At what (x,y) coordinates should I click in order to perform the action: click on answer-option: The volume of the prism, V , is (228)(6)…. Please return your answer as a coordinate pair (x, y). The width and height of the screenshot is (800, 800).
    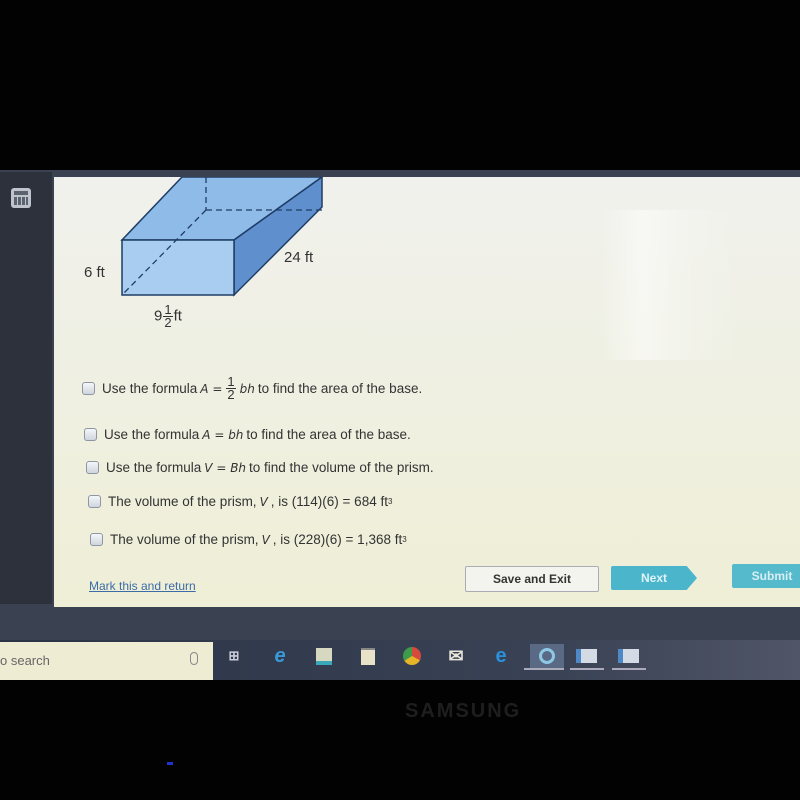
    Looking at the image, I should click on (248, 539).